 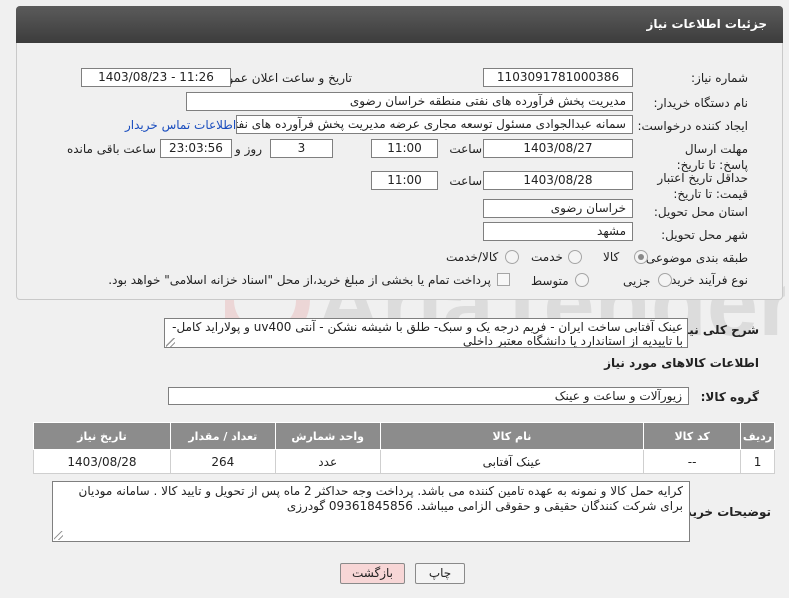 I want to click on cell-name: عینک آفتابی, so click(x=512, y=461).